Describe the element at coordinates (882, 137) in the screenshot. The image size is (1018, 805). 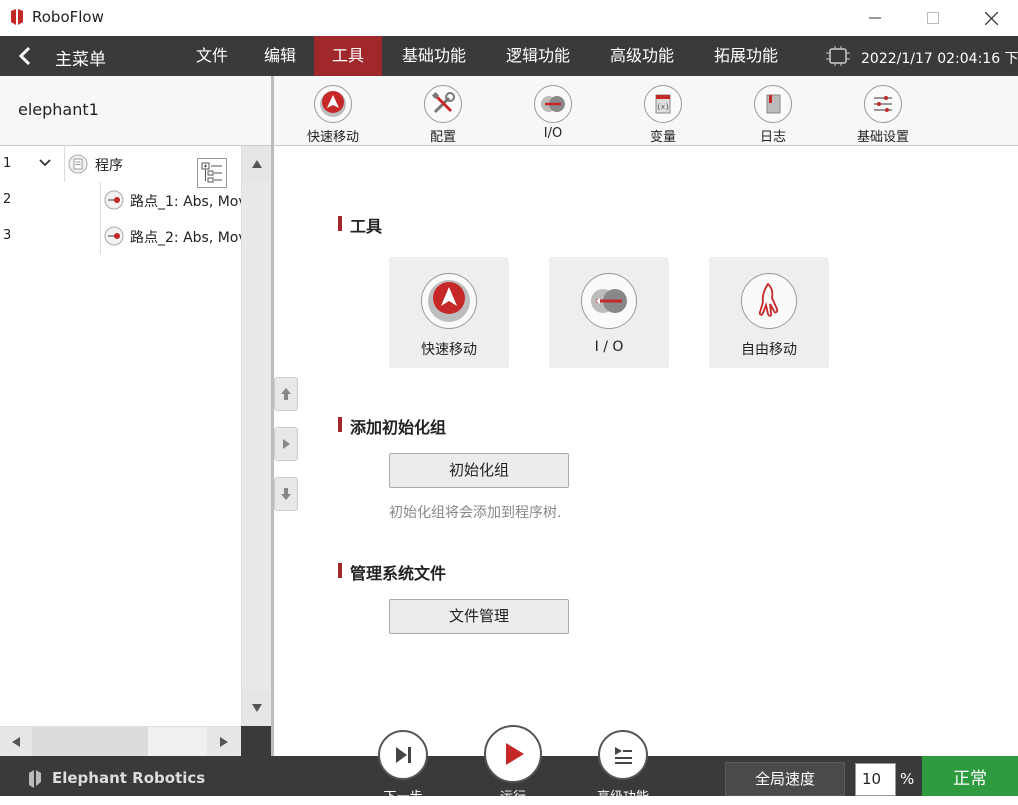
I see `toolbar-label: 基础设置` at that location.